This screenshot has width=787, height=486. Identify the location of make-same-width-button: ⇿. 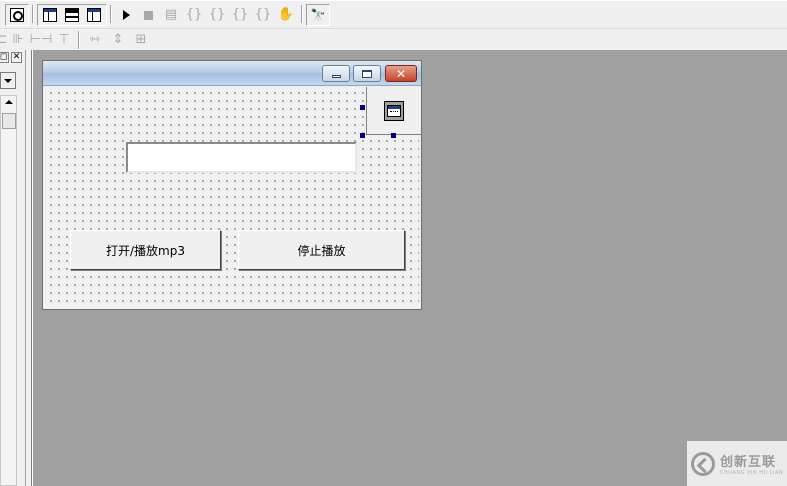
(95, 40).